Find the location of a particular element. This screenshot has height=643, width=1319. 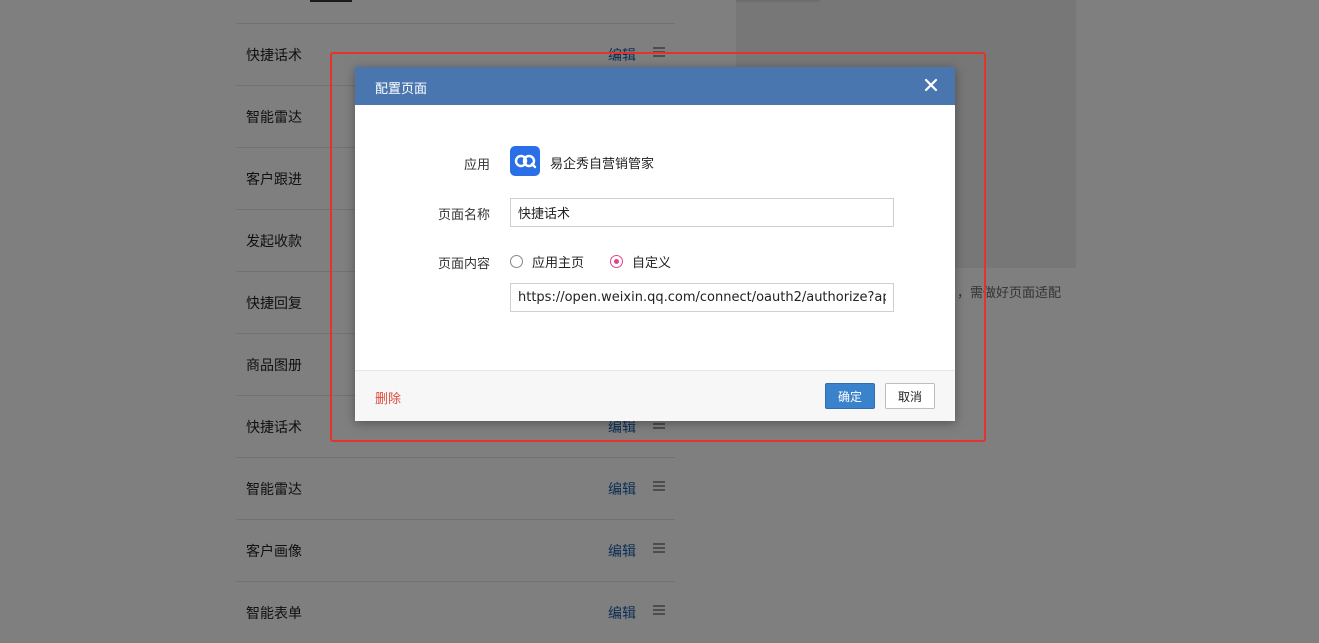

close-icon is located at coordinates (931, 85).